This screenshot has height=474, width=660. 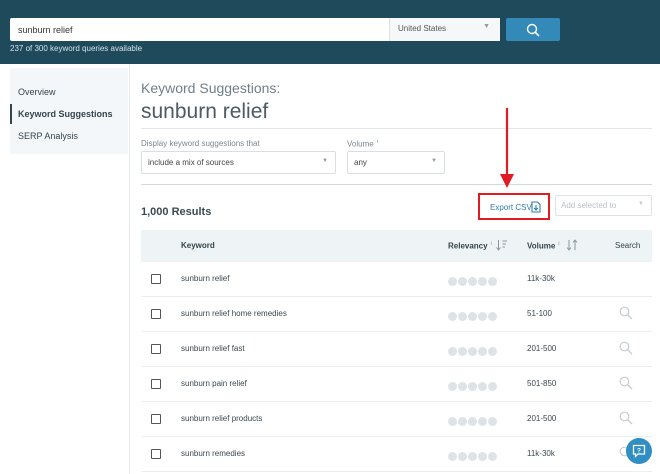 What do you see at coordinates (199, 29) in the screenshot?
I see `keyword-search-input` at bounding box center [199, 29].